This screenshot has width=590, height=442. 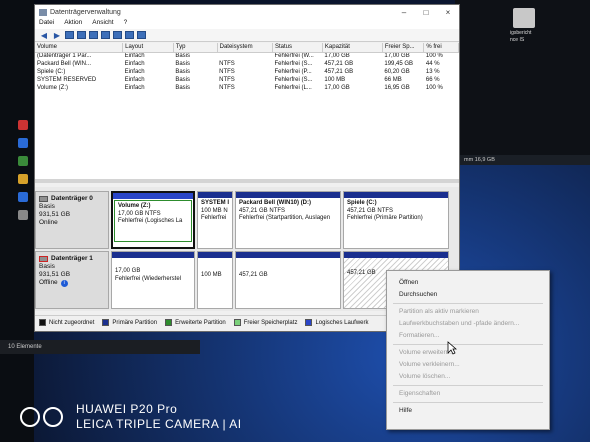 What do you see at coordinates (426, 12) in the screenshot?
I see `maximize-button: □` at bounding box center [426, 12].